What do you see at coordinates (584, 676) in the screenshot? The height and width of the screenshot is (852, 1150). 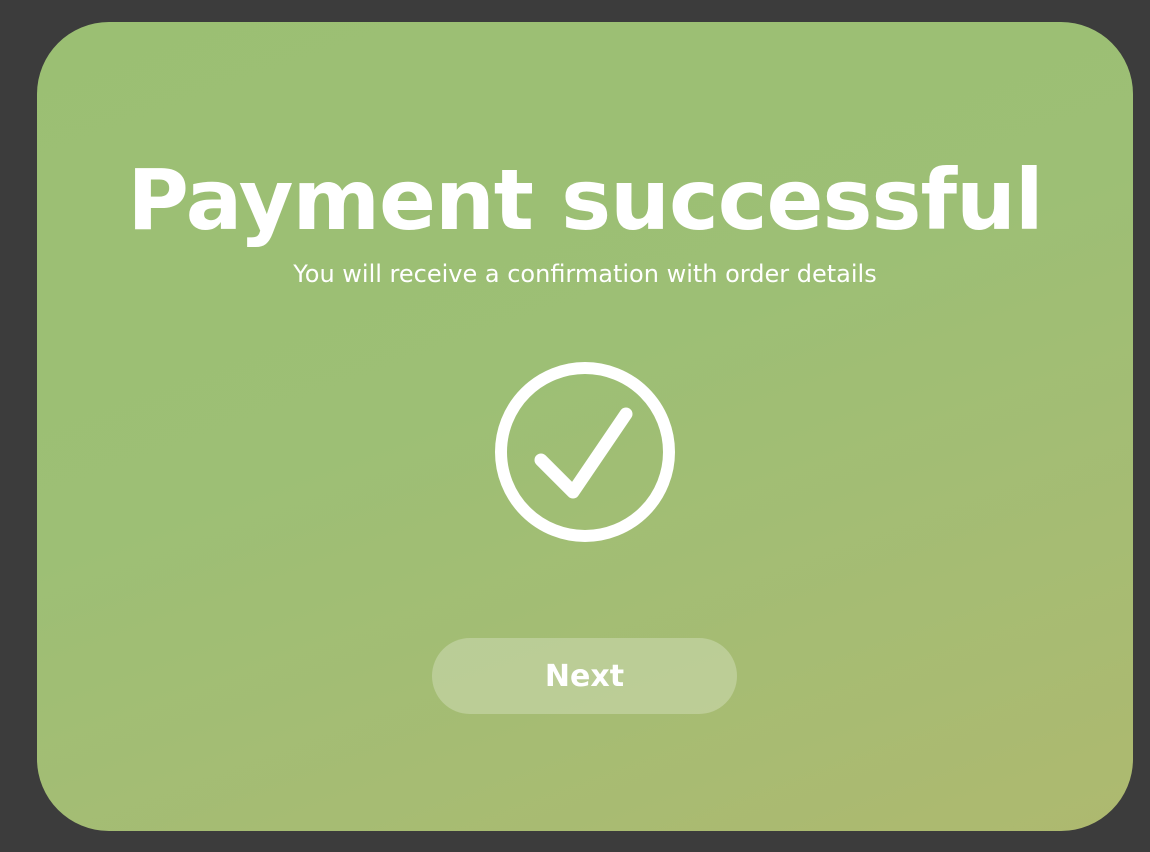 I see `next-button: Next` at bounding box center [584, 676].